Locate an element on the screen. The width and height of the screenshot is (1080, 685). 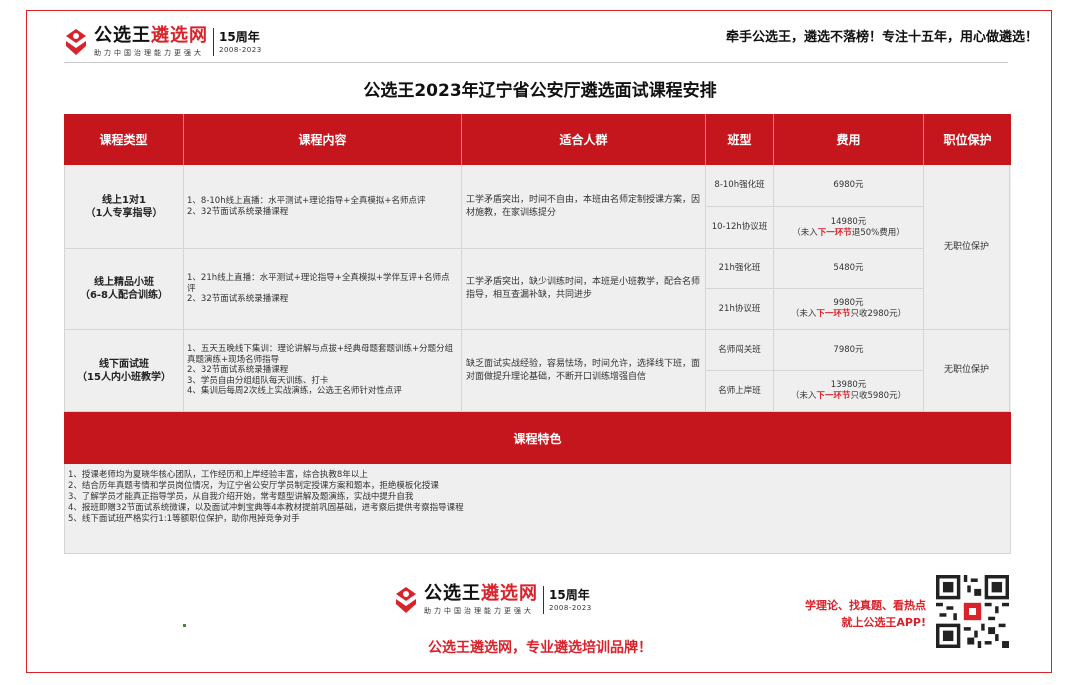
header-divider is located at coordinates (536, 62).